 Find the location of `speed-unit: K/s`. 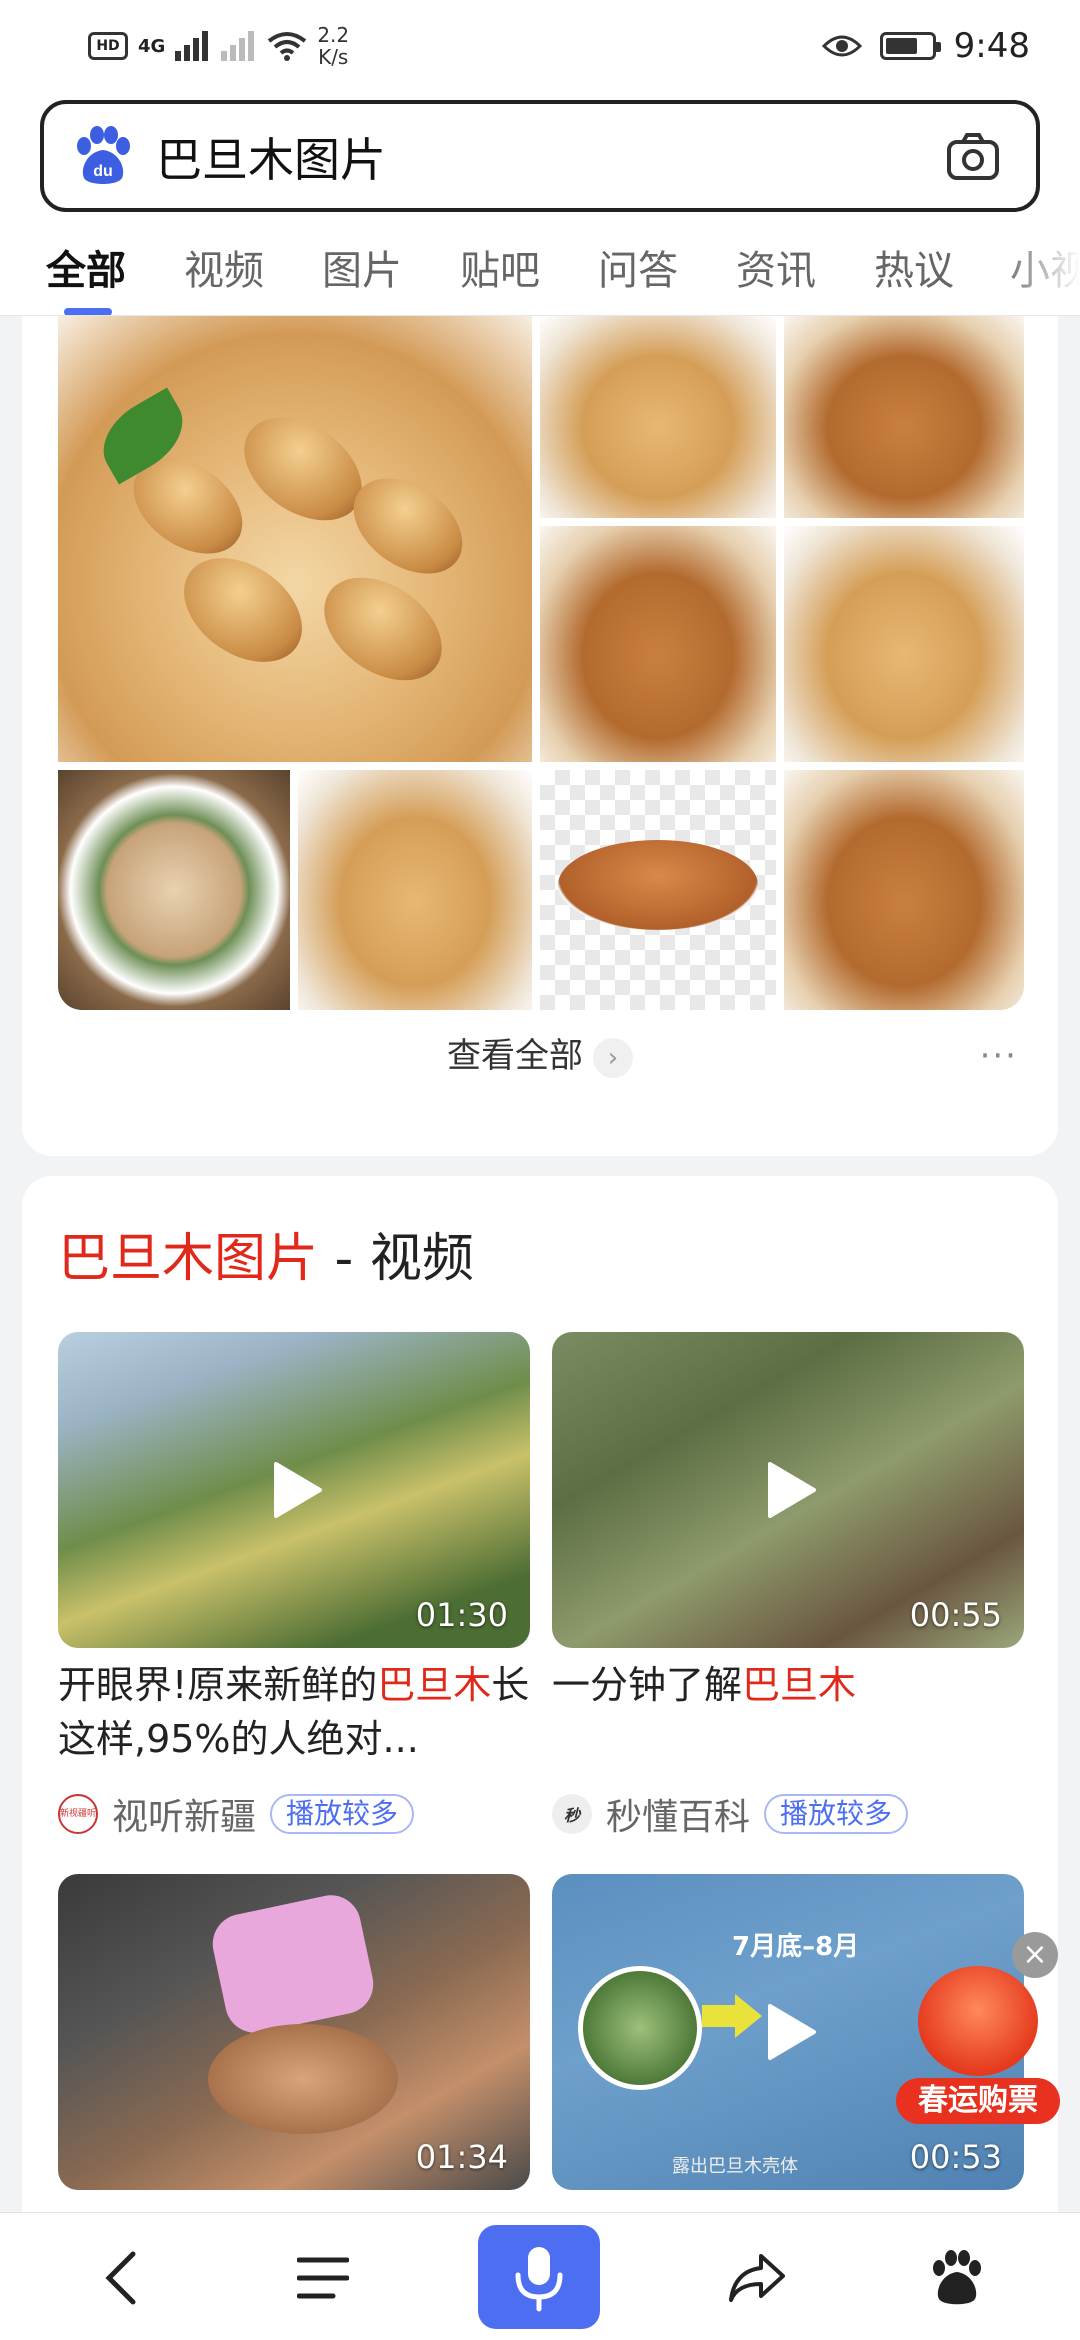

speed-unit: K/s is located at coordinates (333, 57).